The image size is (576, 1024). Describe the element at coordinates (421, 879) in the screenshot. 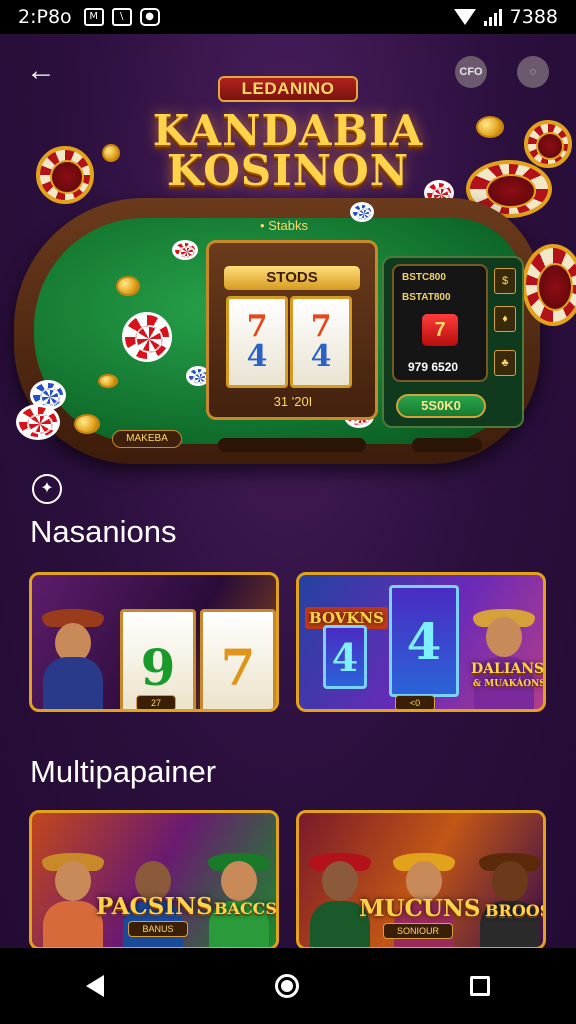

I see `game-card-4: MUCUNS BROOS SONIOUR` at that location.